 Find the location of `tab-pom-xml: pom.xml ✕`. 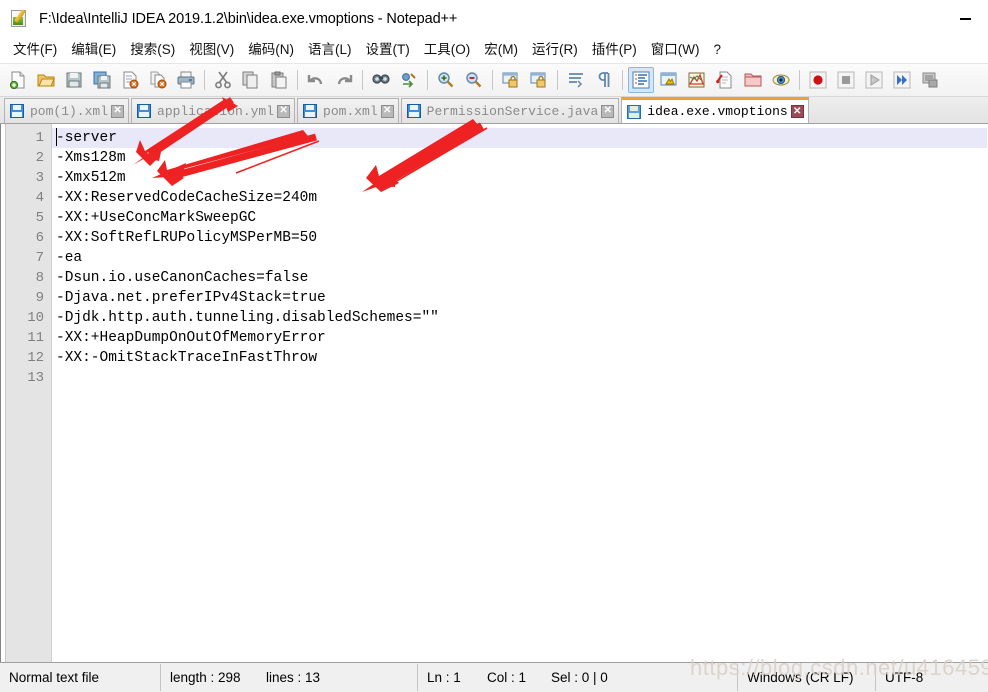

tab-pom-xml: pom.xml ✕ is located at coordinates (348, 110).